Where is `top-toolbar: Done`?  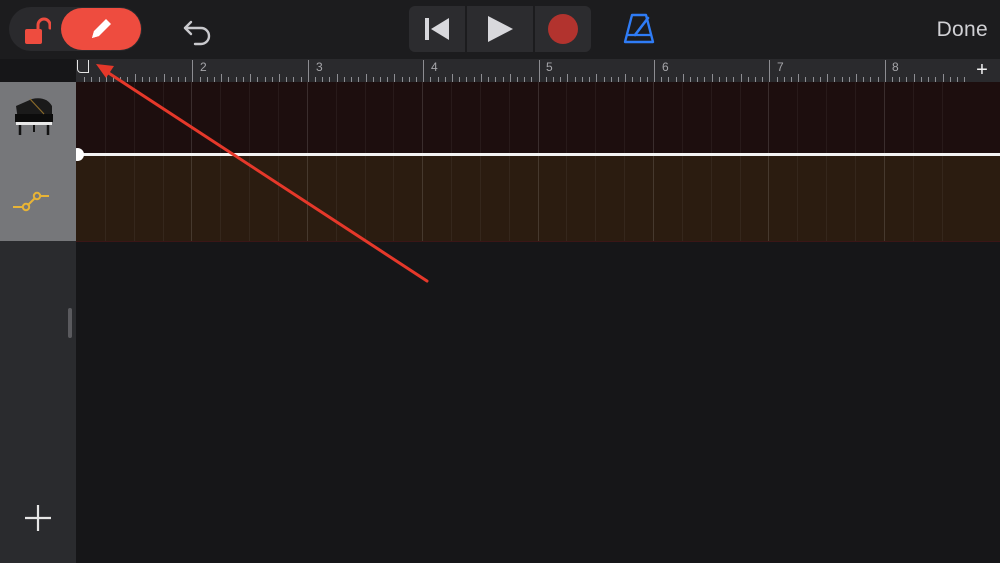
top-toolbar: Done is located at coordinates (500, 29).